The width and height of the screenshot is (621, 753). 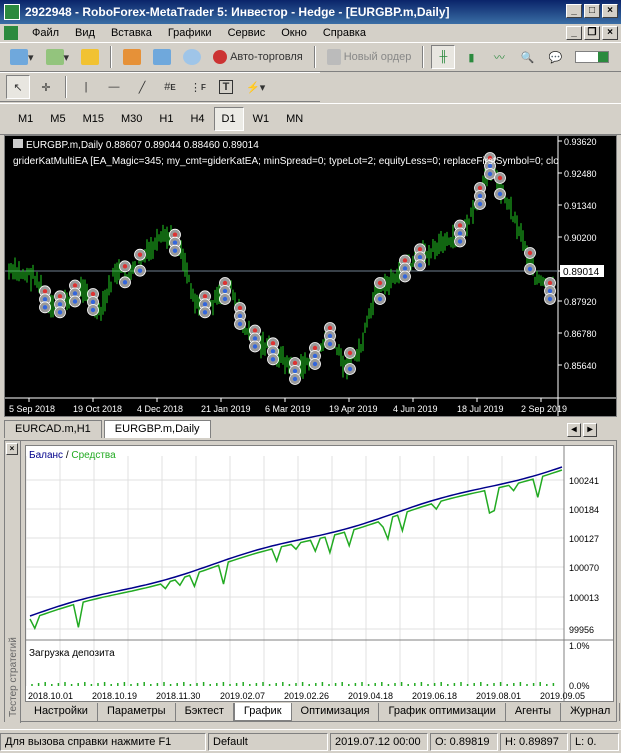 What do you see at coordinates (261, 119) in the screenshot?
I see `tf-w1: W1` at bounding box center [261, 119].